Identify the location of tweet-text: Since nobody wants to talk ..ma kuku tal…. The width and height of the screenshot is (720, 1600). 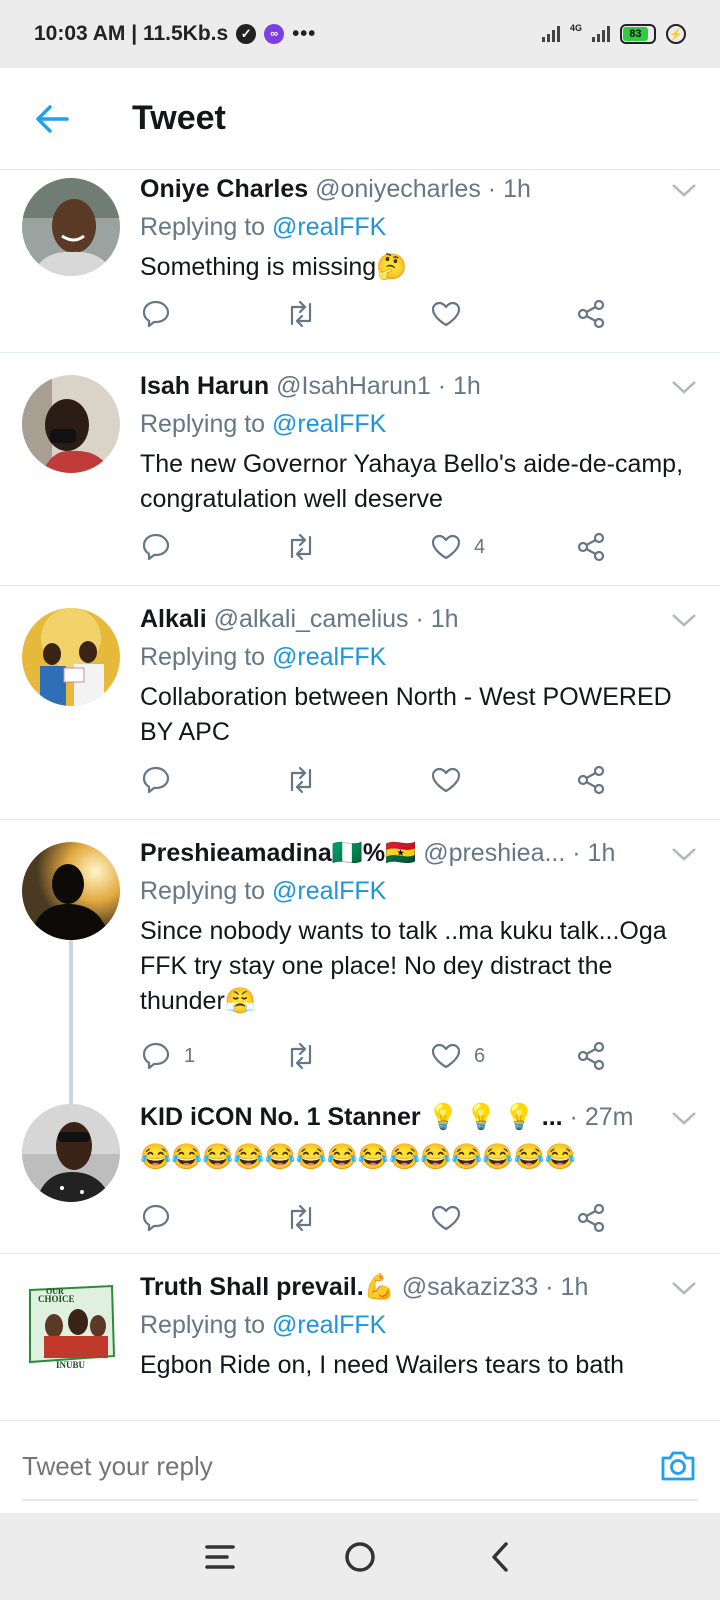
(403, 966).